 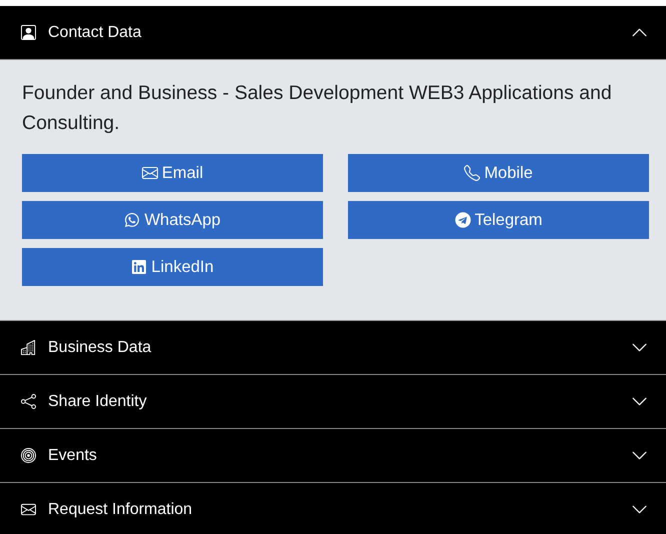 What do you see at coordinates (472, 173) in the screenshot?
I see `phone-icon` at bounding box center [472, 173].